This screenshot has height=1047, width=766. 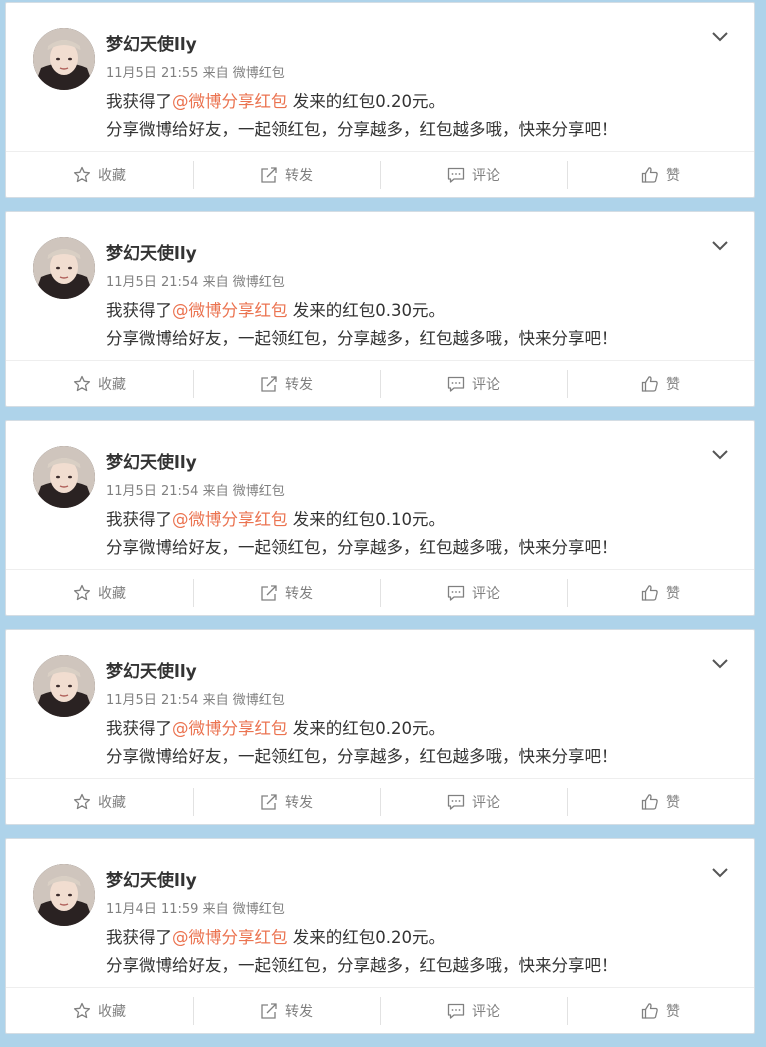 What do you see at coordinates (152, 73) in the screenshot?
I see `post-time: 11月5日 21:55` at bounding box center [152, 73].